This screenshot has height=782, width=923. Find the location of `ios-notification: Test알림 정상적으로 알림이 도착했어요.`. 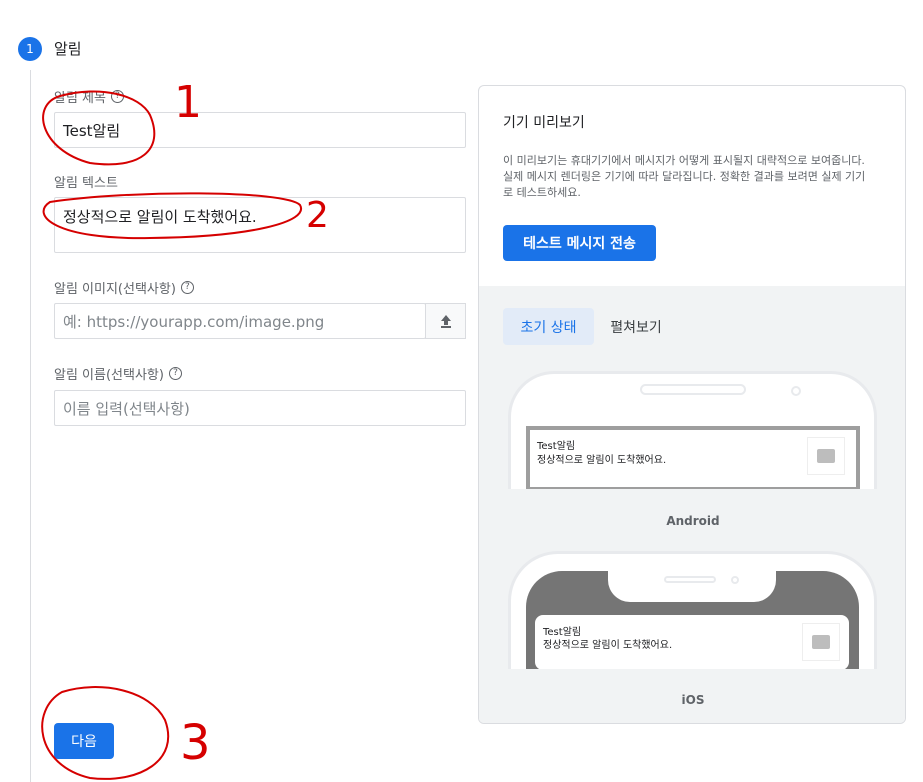

ios-notification: Test알림 정상적으로 알림이 도착했어요. is located at coordinates (692, 642).